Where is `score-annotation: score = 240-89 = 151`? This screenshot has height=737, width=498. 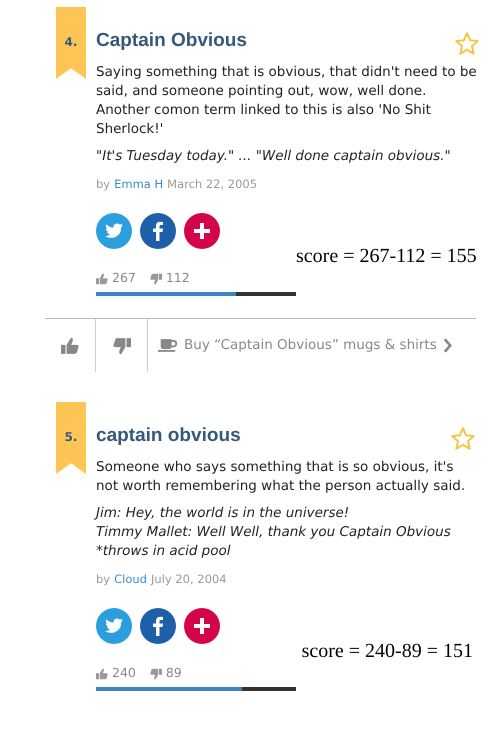 score-annotation: score = 240-89 = 151 is located at coordinates (387, 651).